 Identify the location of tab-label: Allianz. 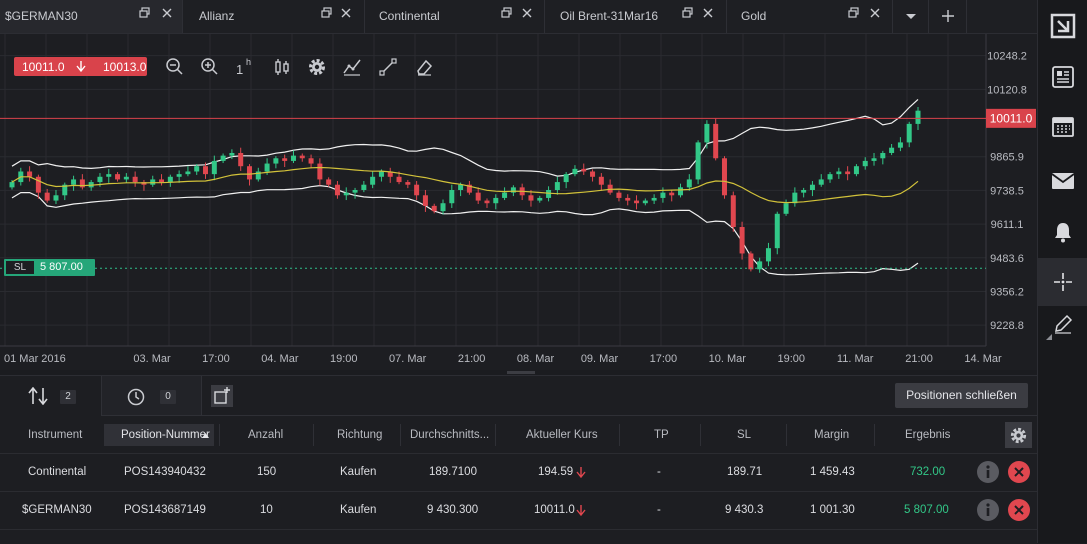
(217, 16).